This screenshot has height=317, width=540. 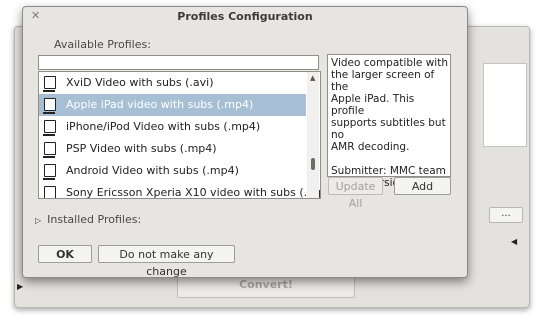 I want to click on no-change-button: Do not make any change, so click(x=166, y=261).